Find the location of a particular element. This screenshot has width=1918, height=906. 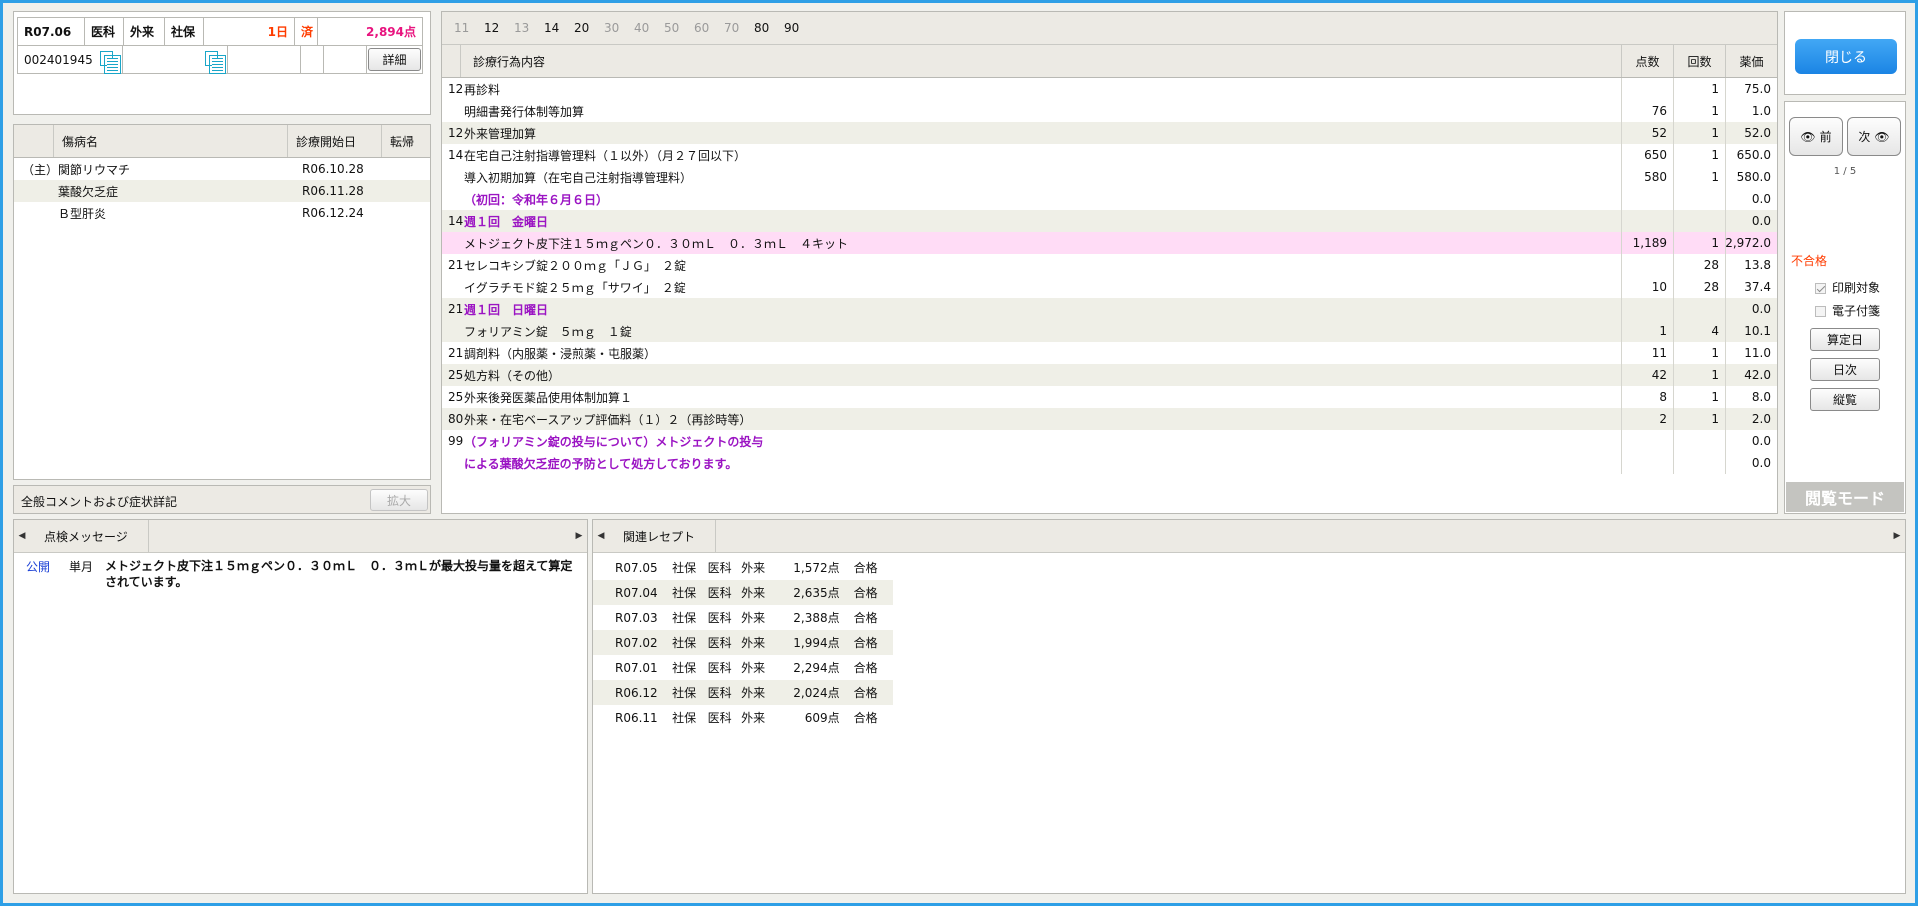

treatment-row: 14 在宅自己注射指導管理料（１以外）（月２７回以下） 650 1 650.0 is located at coordinates (1109, 155).